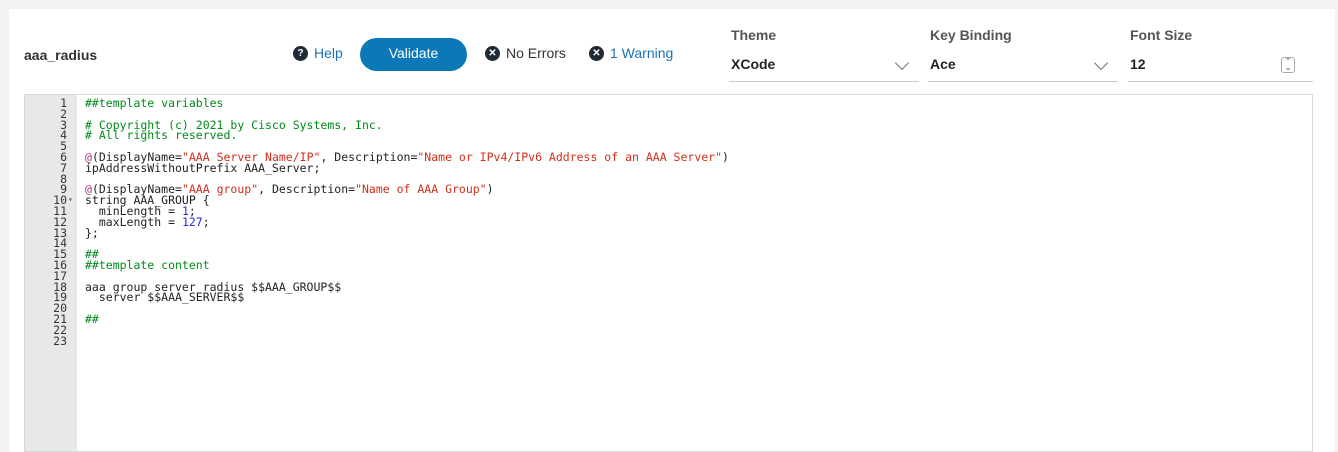 The width and height of the screenshot is (1338, 452). What do you see at coordinates (154, 103) in the screenshot?
I see `line-text: ##template variables` at bounding box center [154, 103].